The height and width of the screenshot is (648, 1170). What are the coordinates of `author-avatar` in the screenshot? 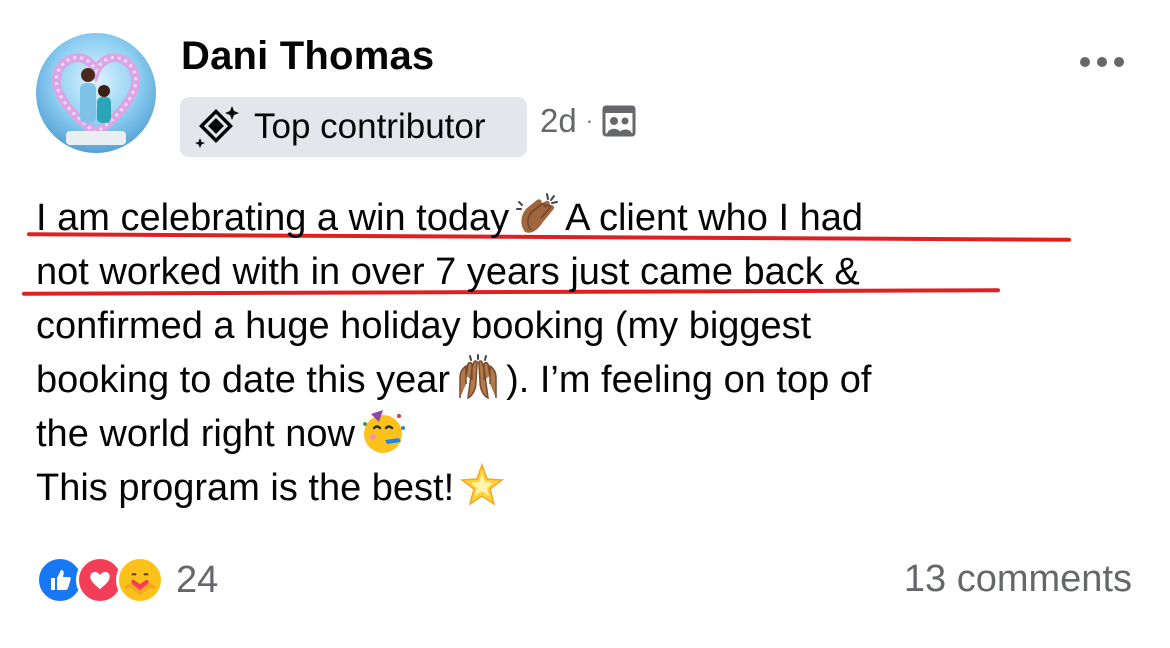 It's located at (96, 93).